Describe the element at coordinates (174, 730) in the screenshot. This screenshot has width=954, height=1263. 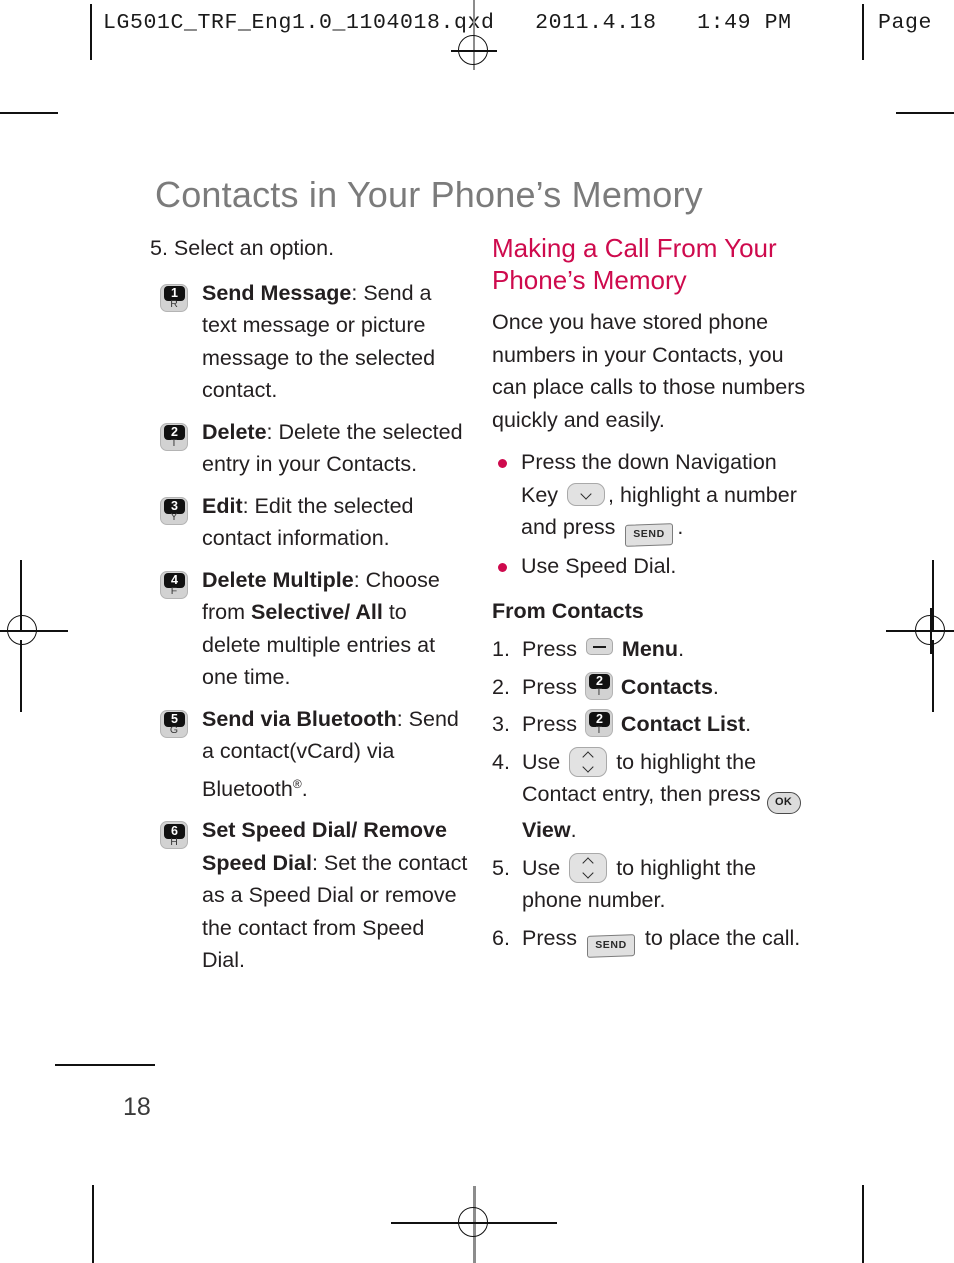
I see `keycap-letter: G` at that location.